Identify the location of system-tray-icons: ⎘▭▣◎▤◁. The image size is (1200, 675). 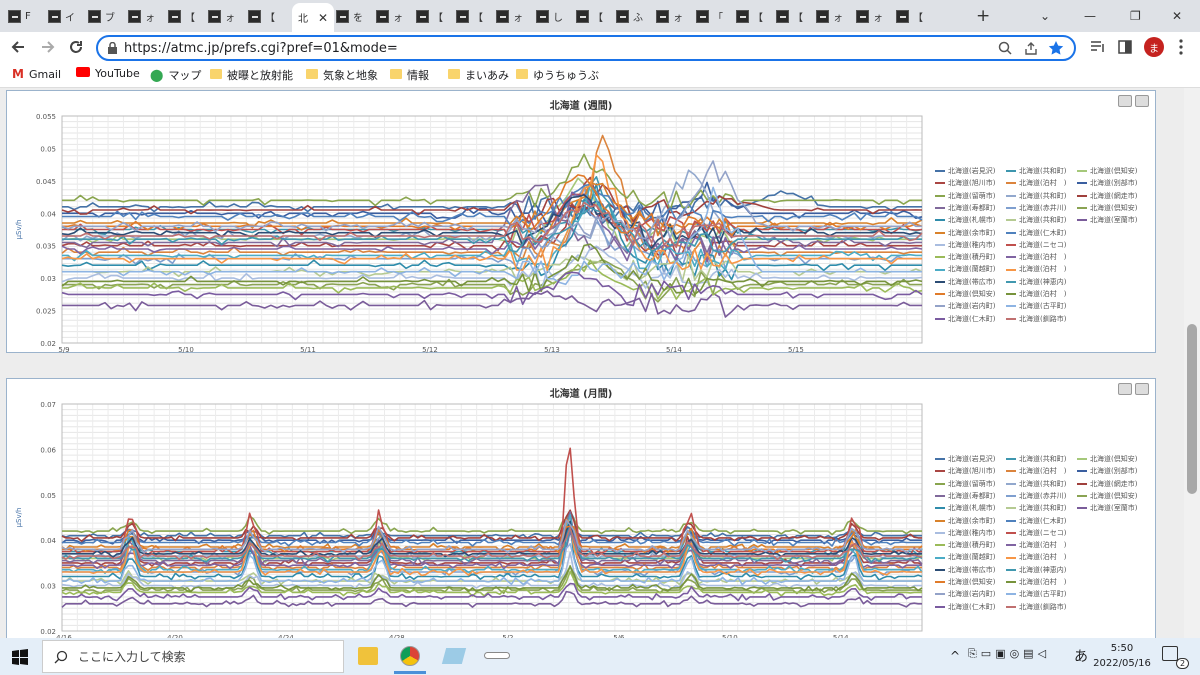
(1009, 654).